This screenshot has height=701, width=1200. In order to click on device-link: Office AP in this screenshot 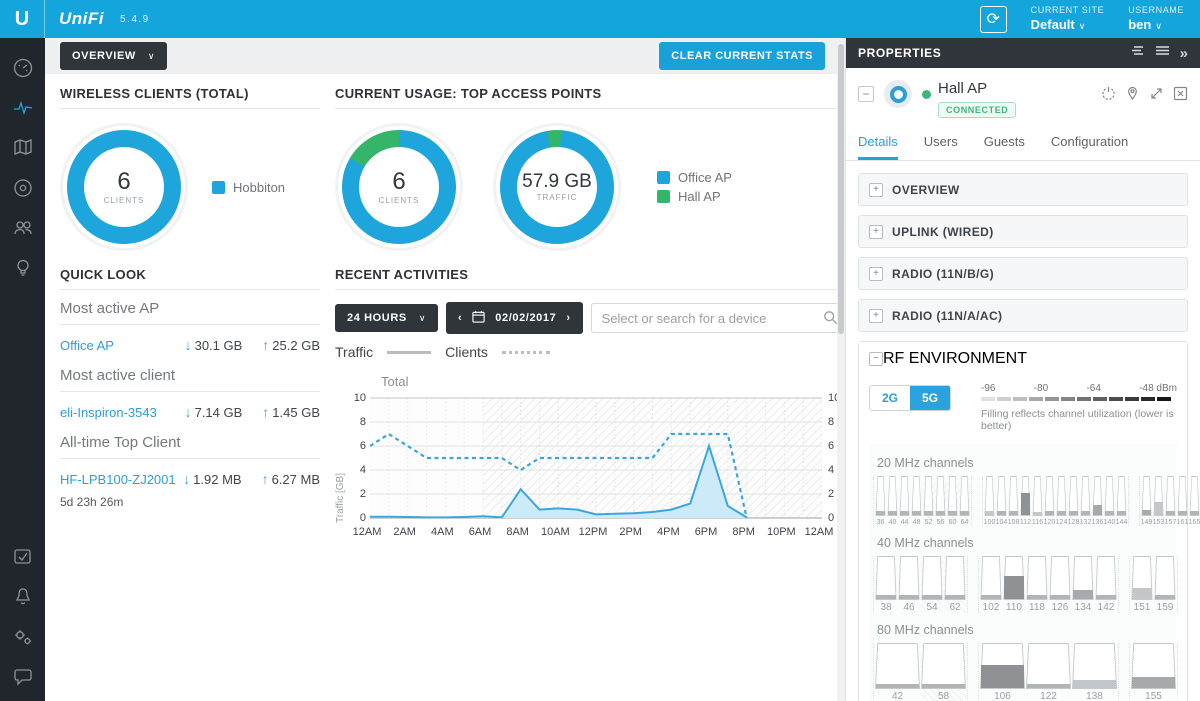, I will do `click(87, 345)`.